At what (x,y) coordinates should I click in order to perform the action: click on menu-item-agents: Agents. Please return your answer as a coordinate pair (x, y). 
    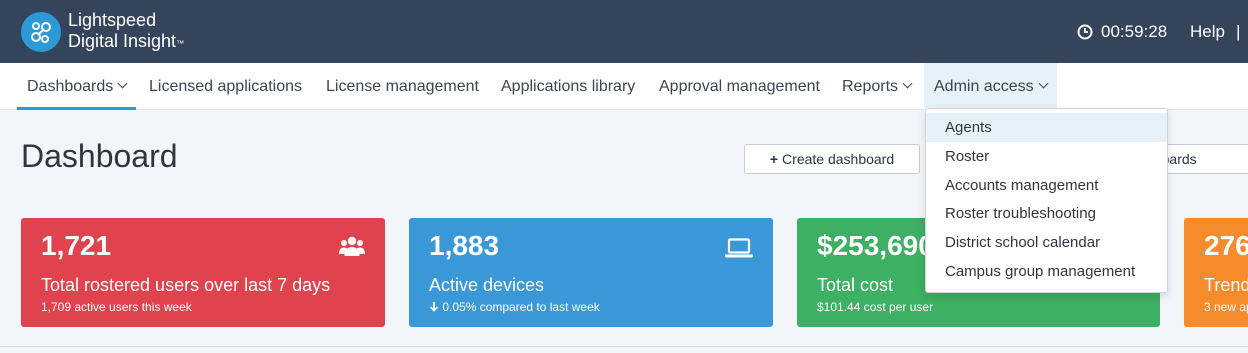
    Looking at the image, I should click on (1046, 127).